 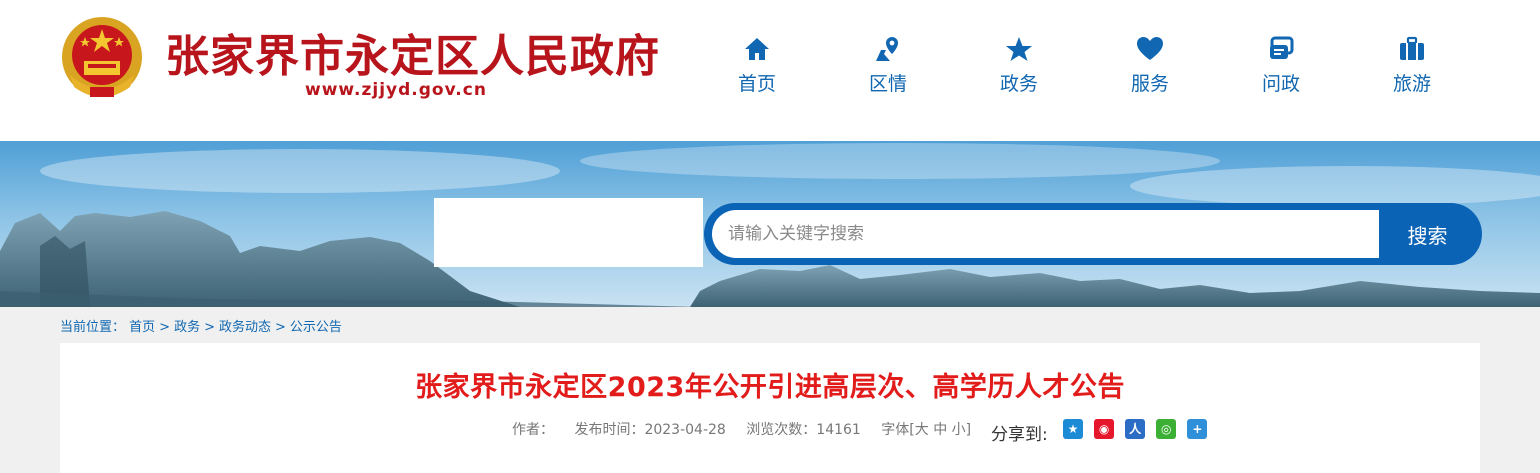 I want to click on nav-item-inquiry: 问政, so click(x=1281, y=65).